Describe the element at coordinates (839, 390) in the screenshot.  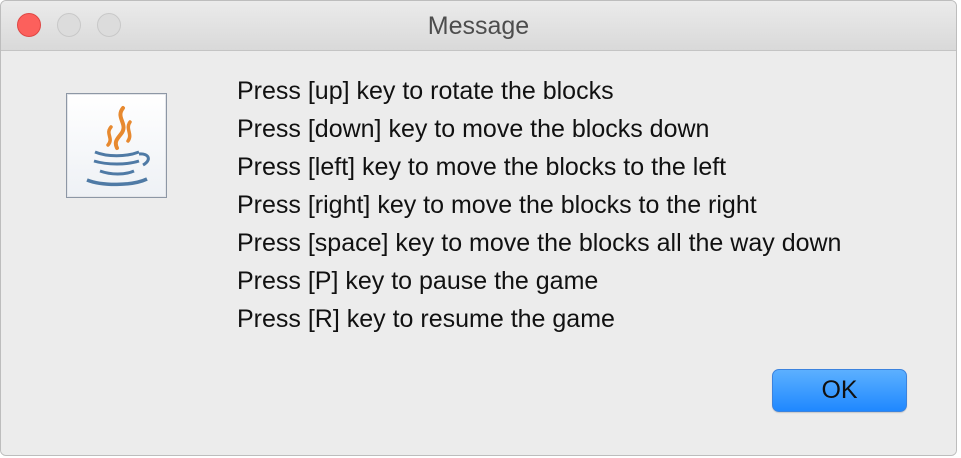
I see `ok-button: OK` at that location.